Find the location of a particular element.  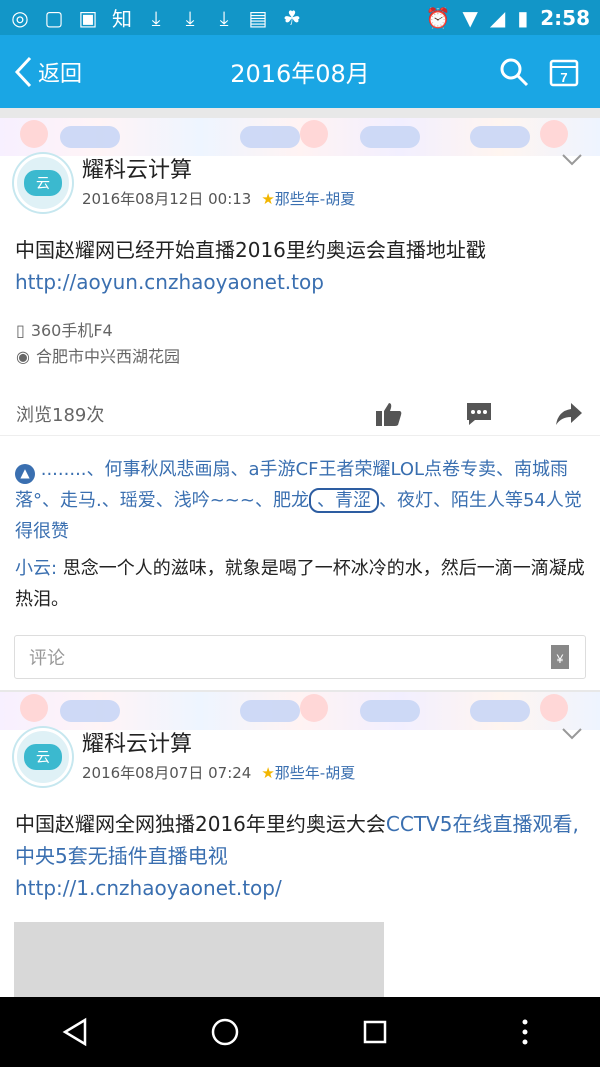

calendar-icon: 7 is located at coordinates (564, 72).